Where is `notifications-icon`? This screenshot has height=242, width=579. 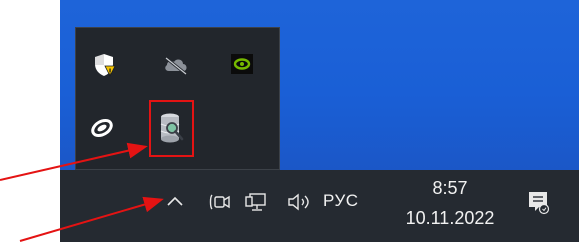 notifications-icon is located at coordinates (538, 202).